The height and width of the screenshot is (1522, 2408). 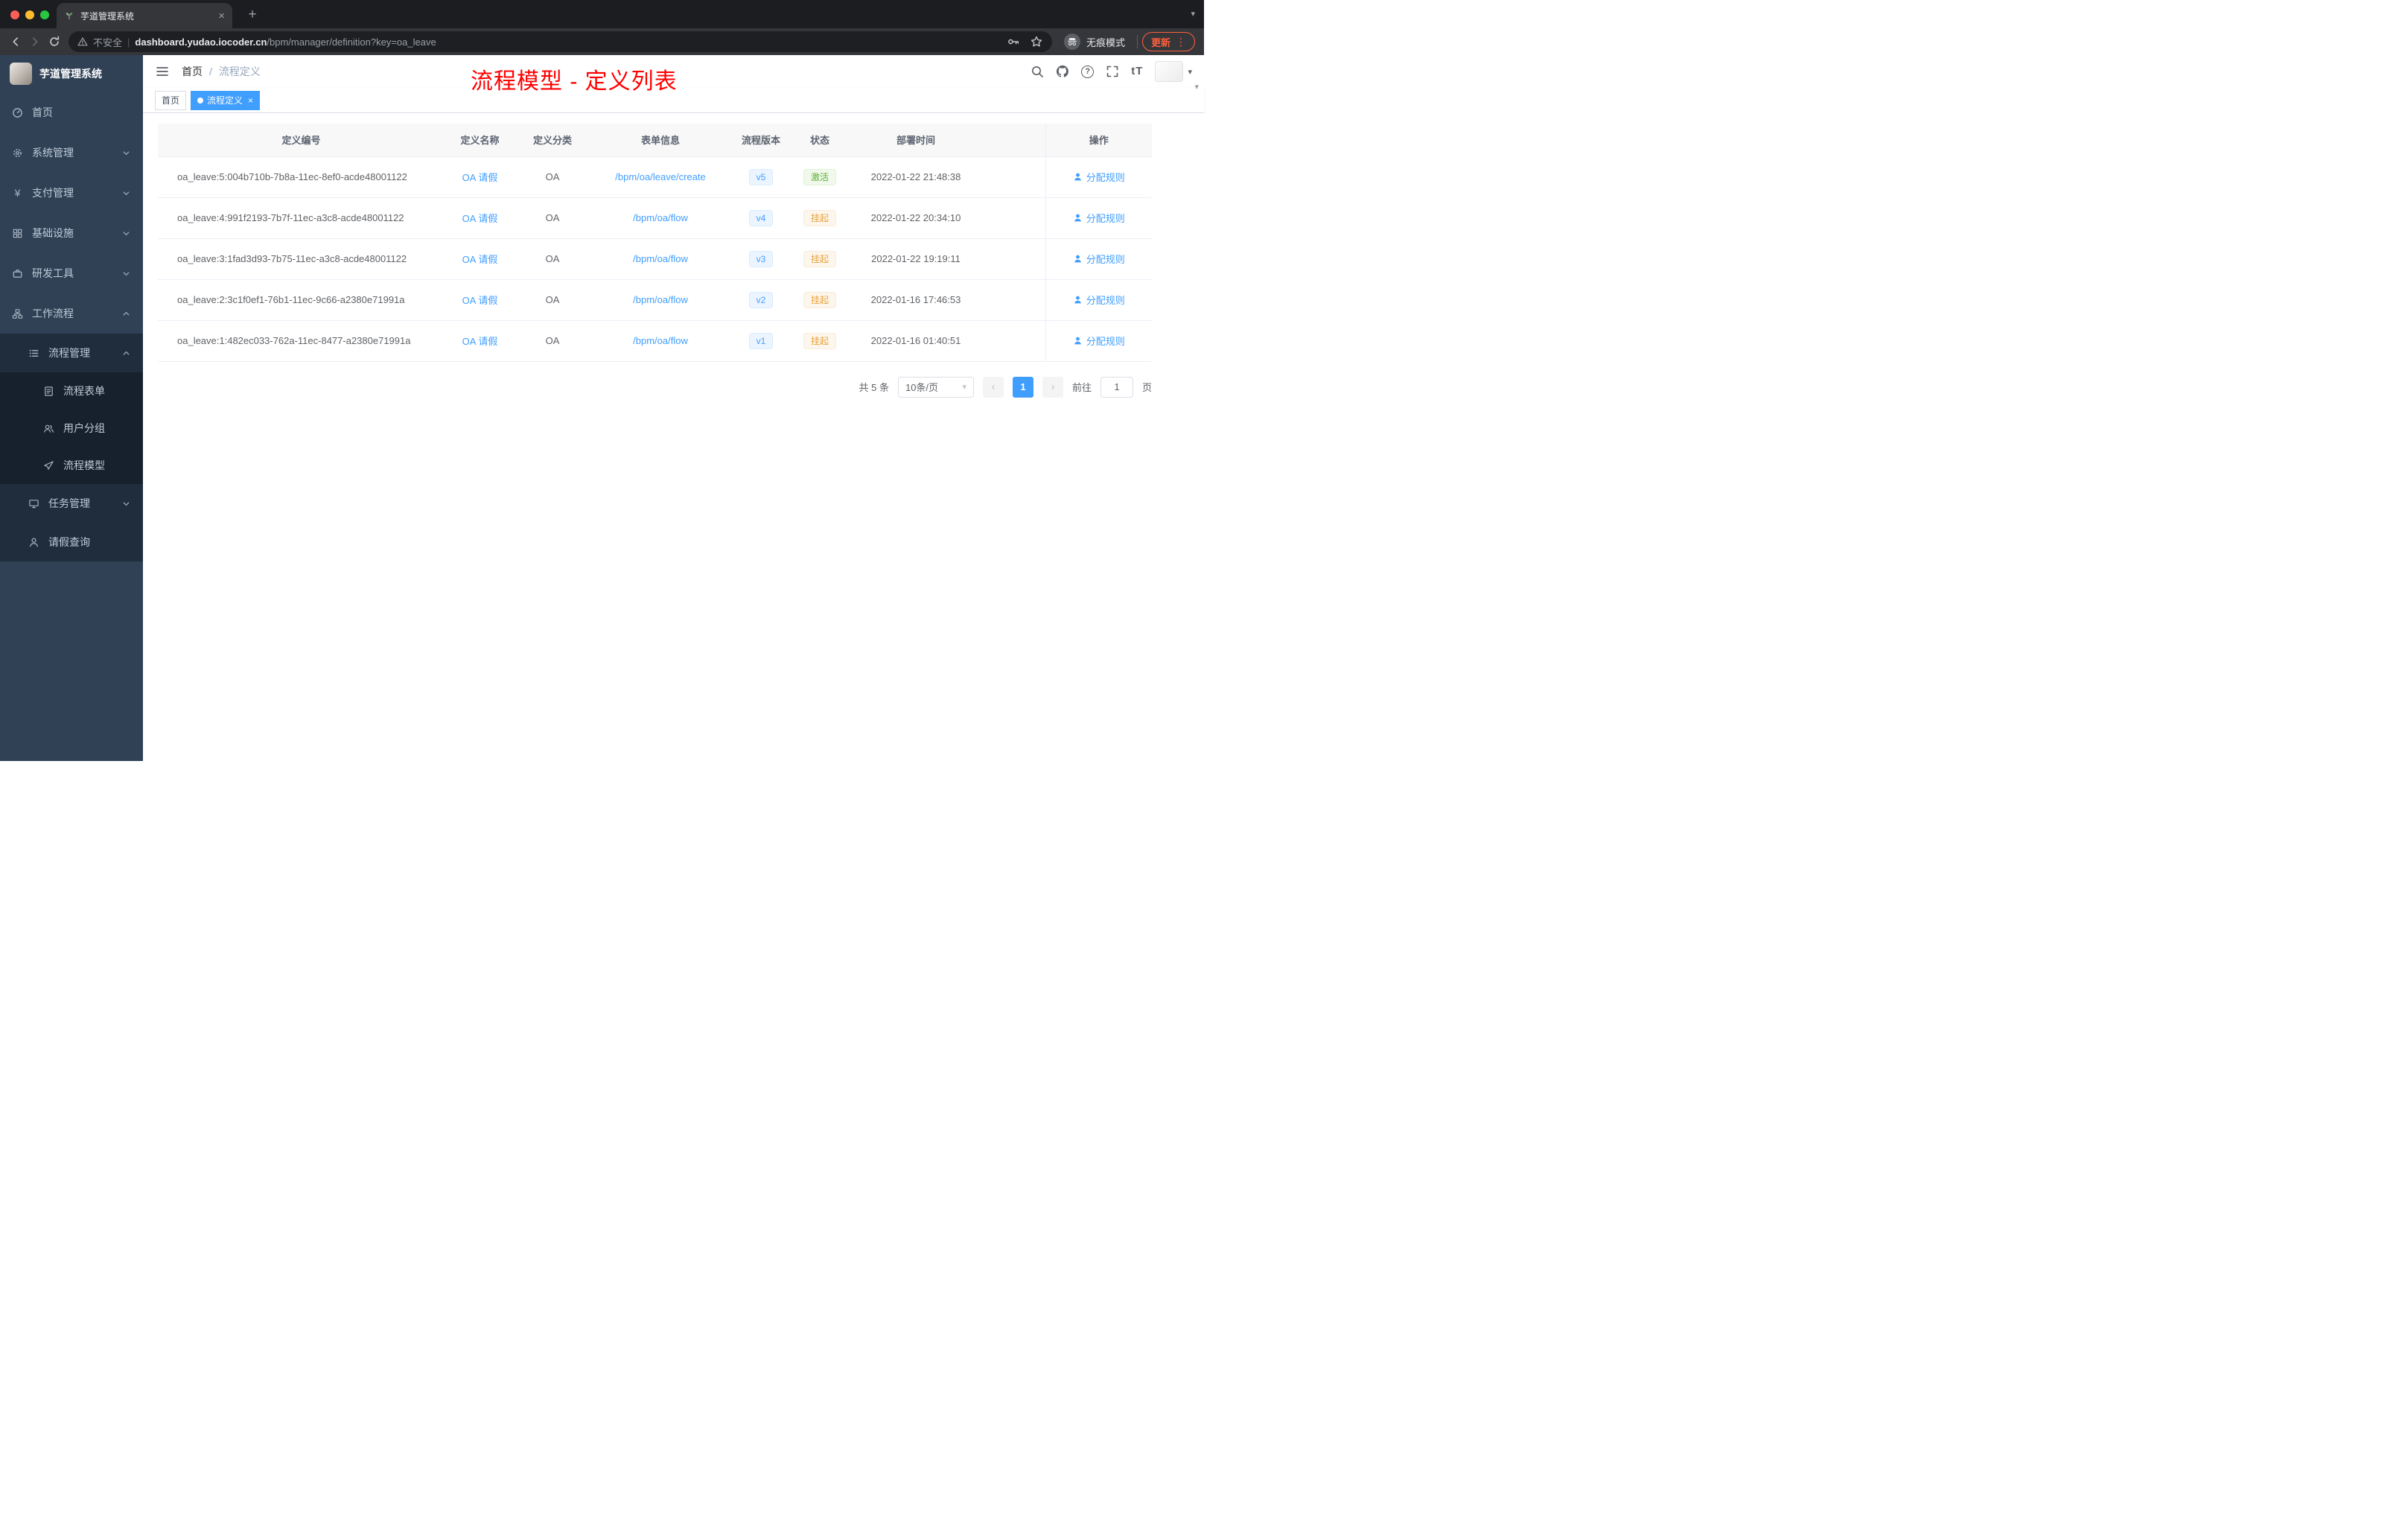 I want to click on navbar-actions: ? tT, so click(x=1087, y=71).